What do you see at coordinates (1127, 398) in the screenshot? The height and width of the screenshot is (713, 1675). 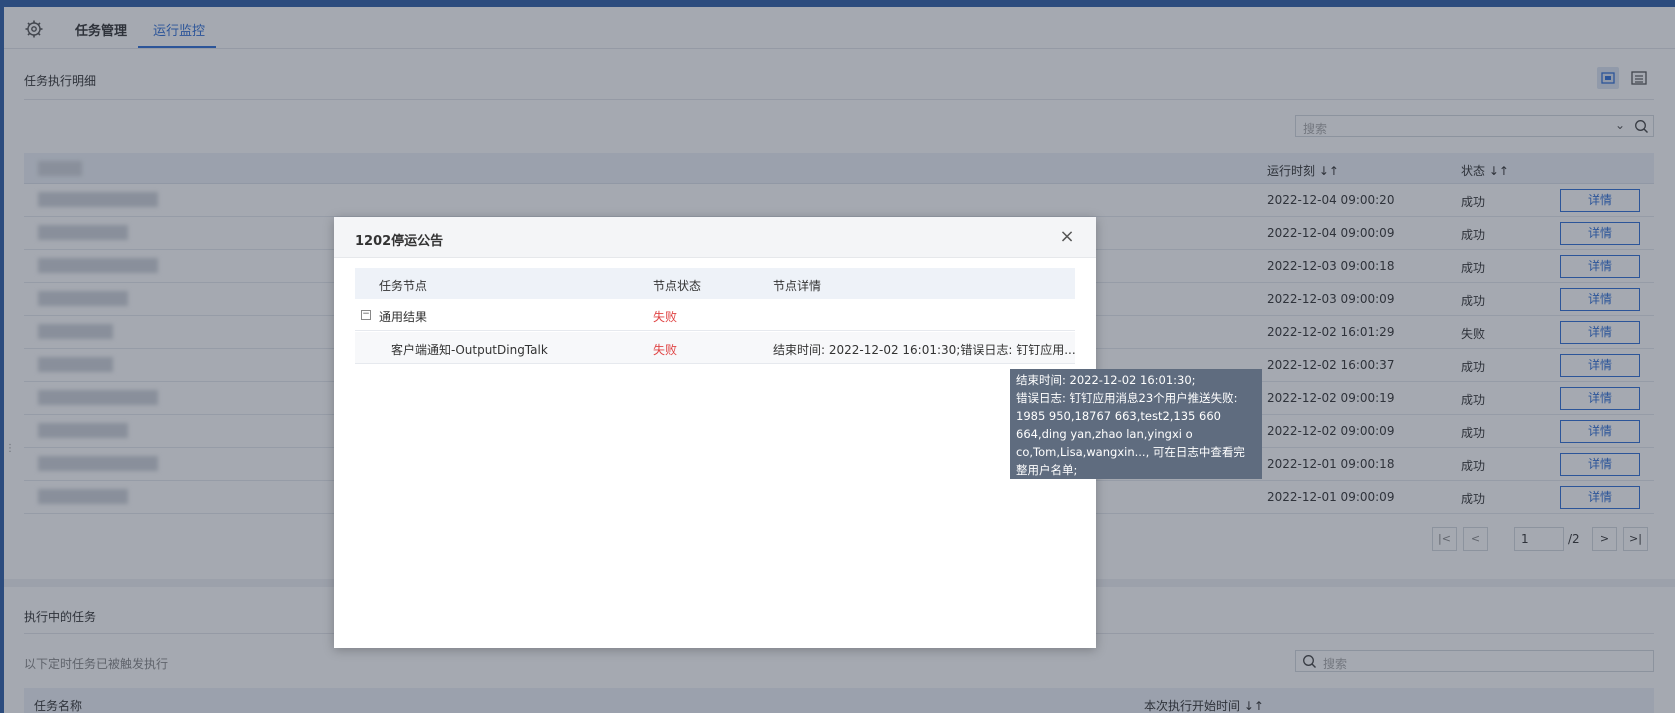 I see `tooltip-line: 错误日志: 钉钉应用消息23个用户推送失败:` at bounding box center [1127, 398].